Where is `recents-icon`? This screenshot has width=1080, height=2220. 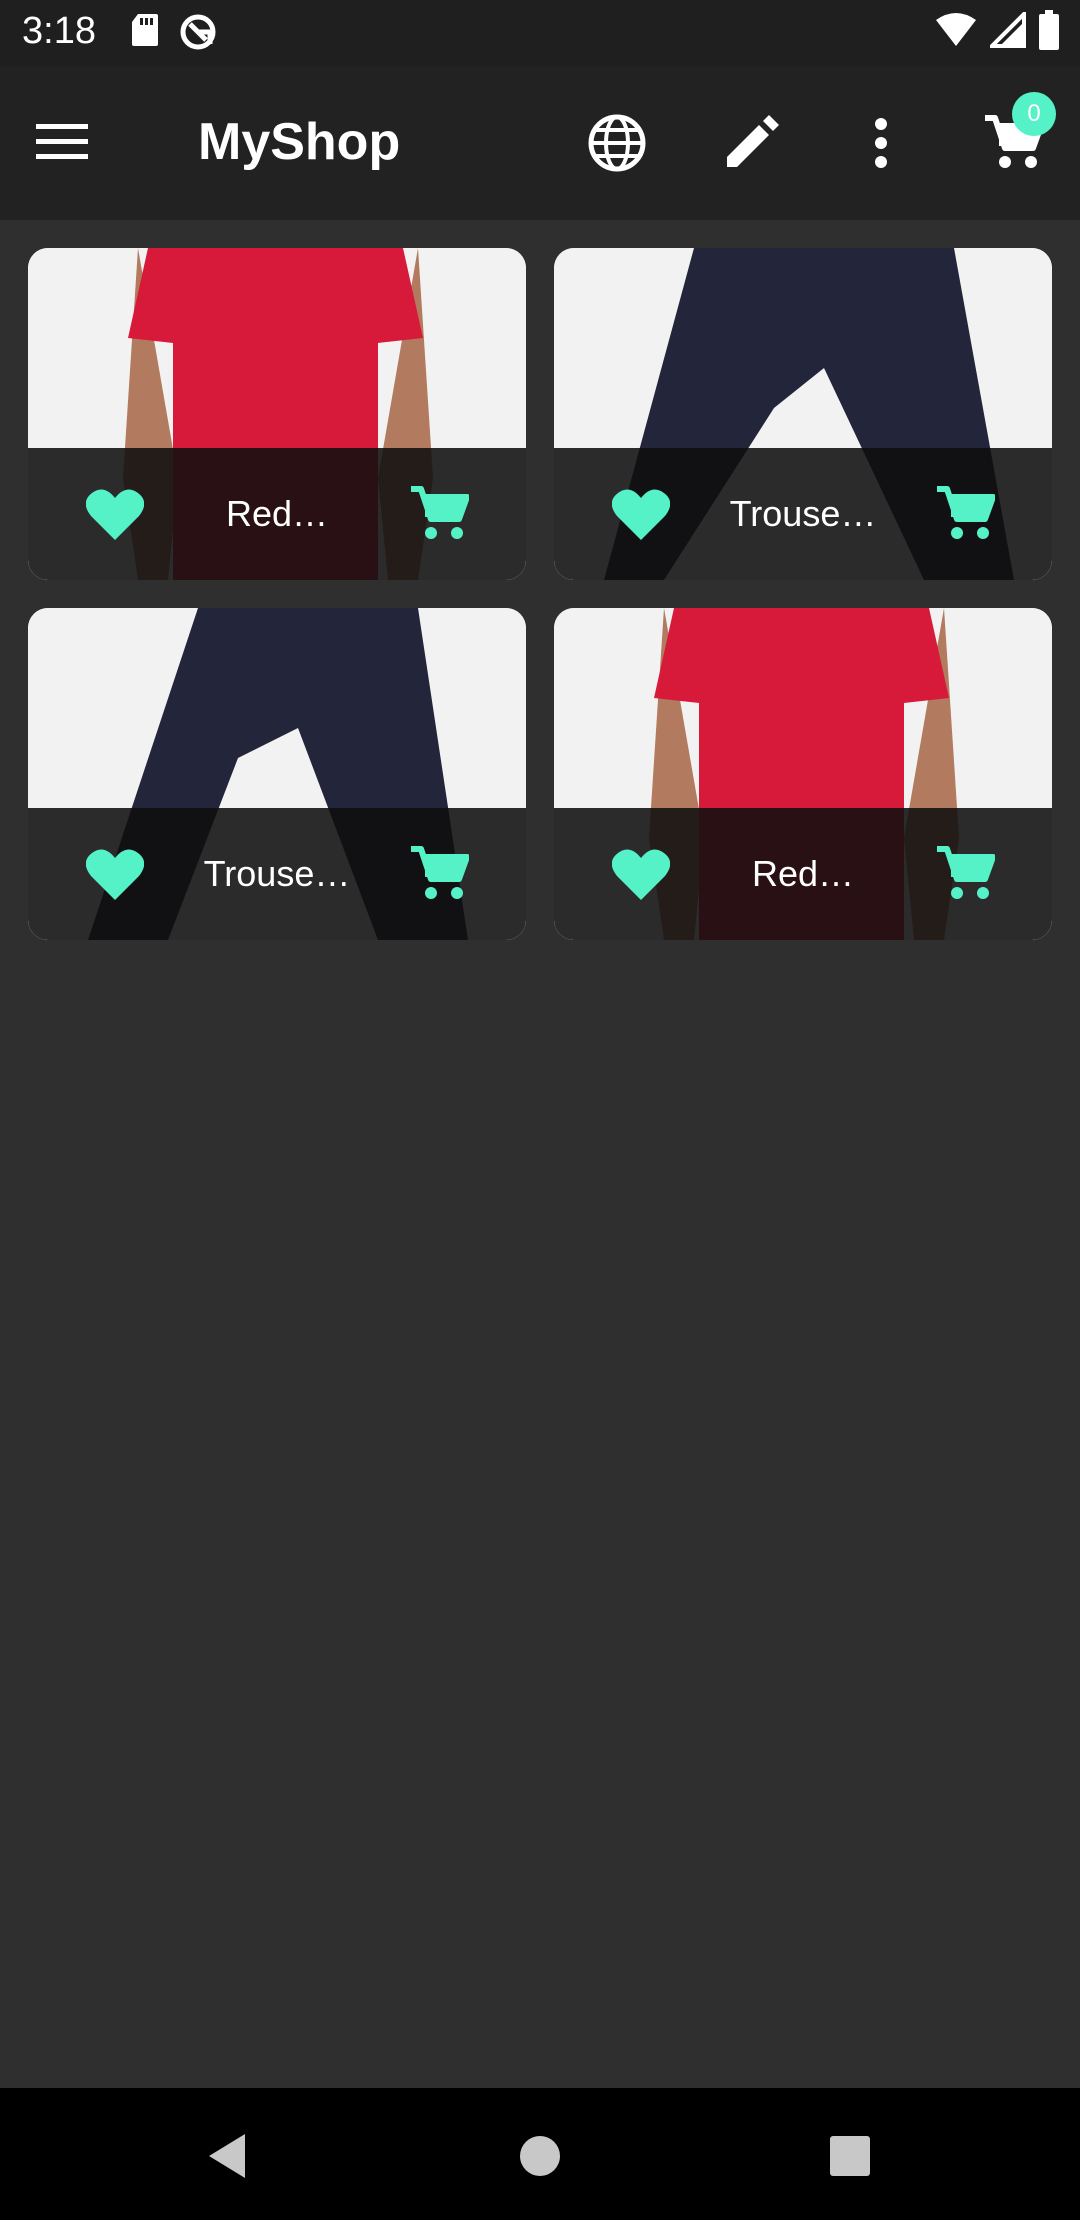
recents-icon is located at coordinates (850, 2156).